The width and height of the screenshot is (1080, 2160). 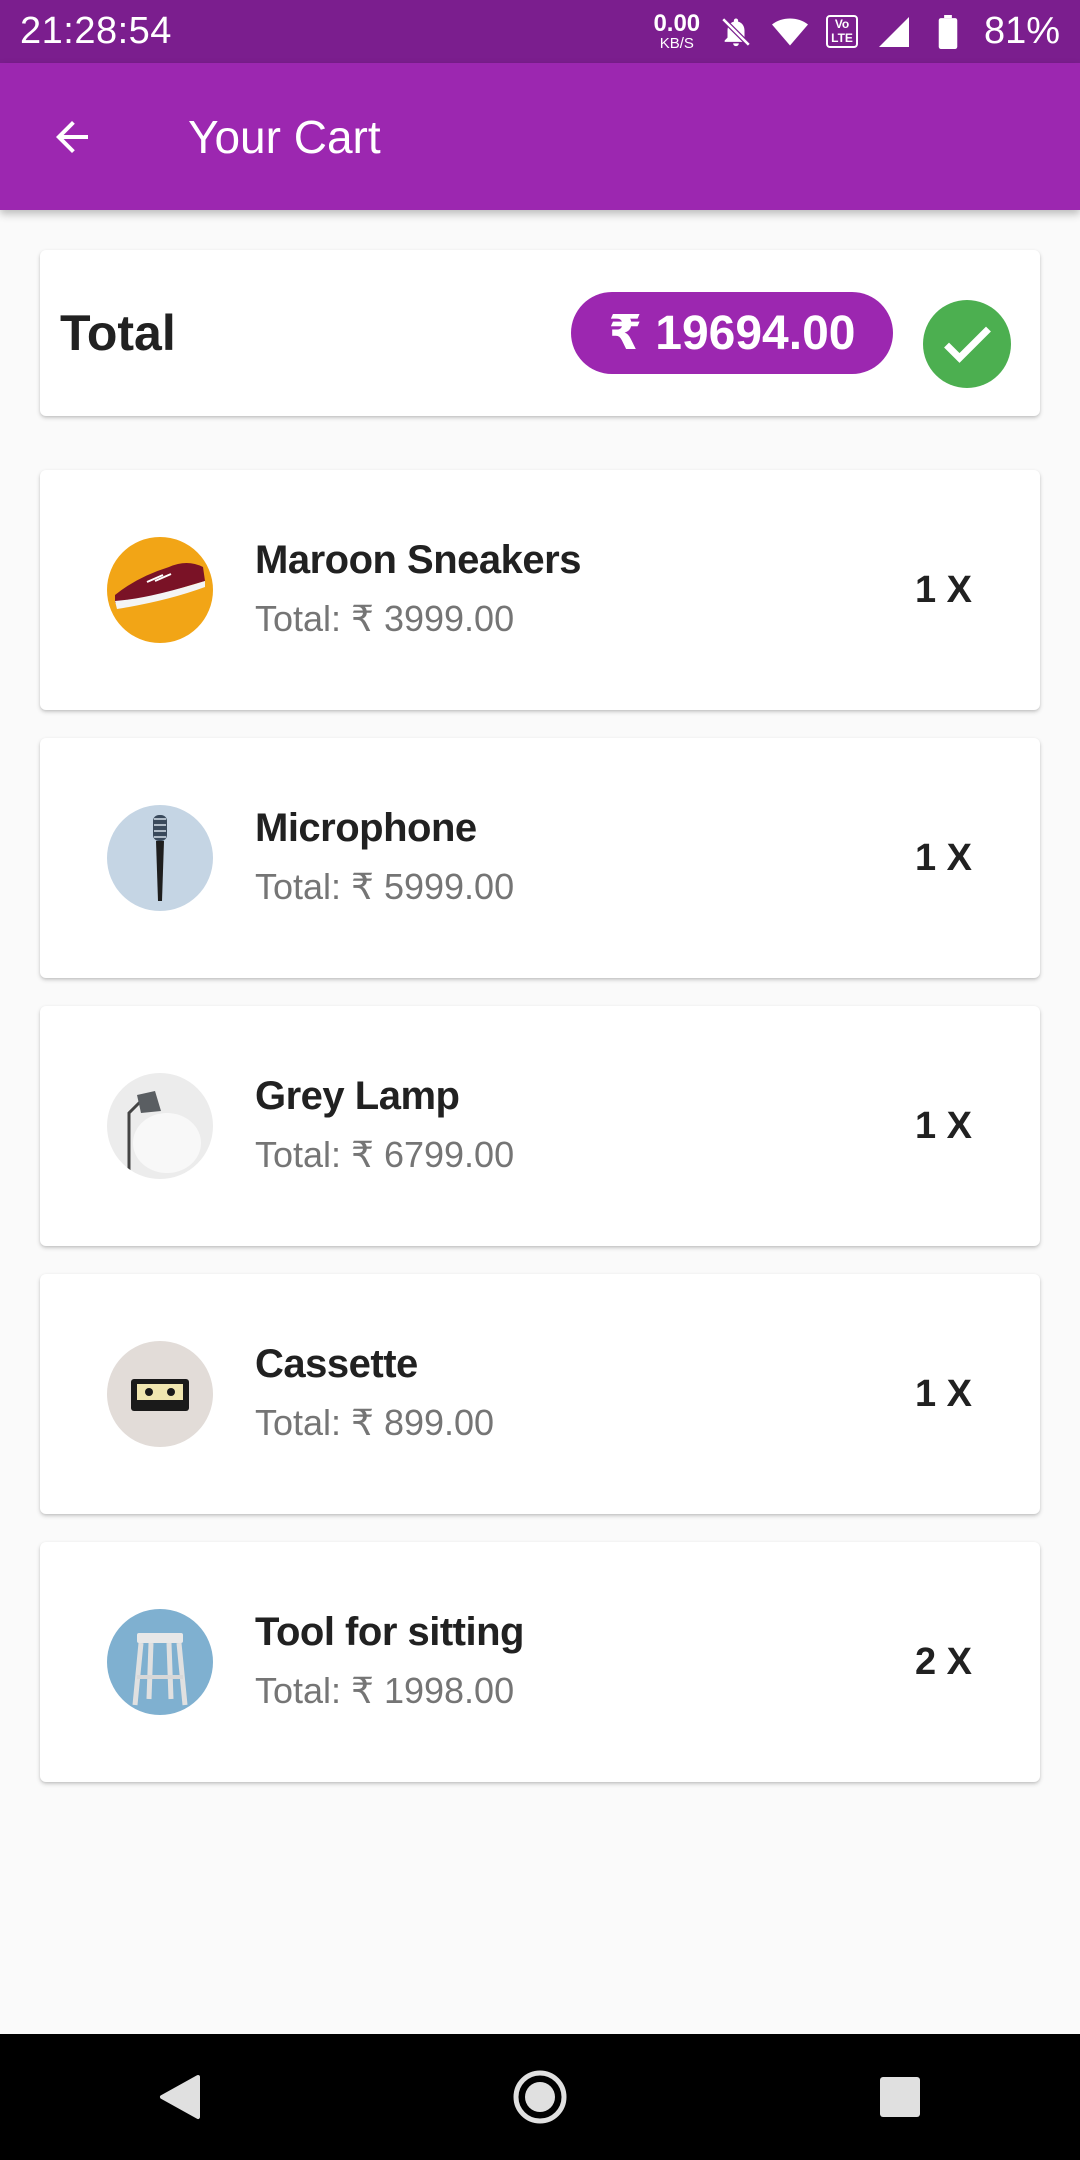 I want to click on circle-home-icon, so click(x=540, y=2097).